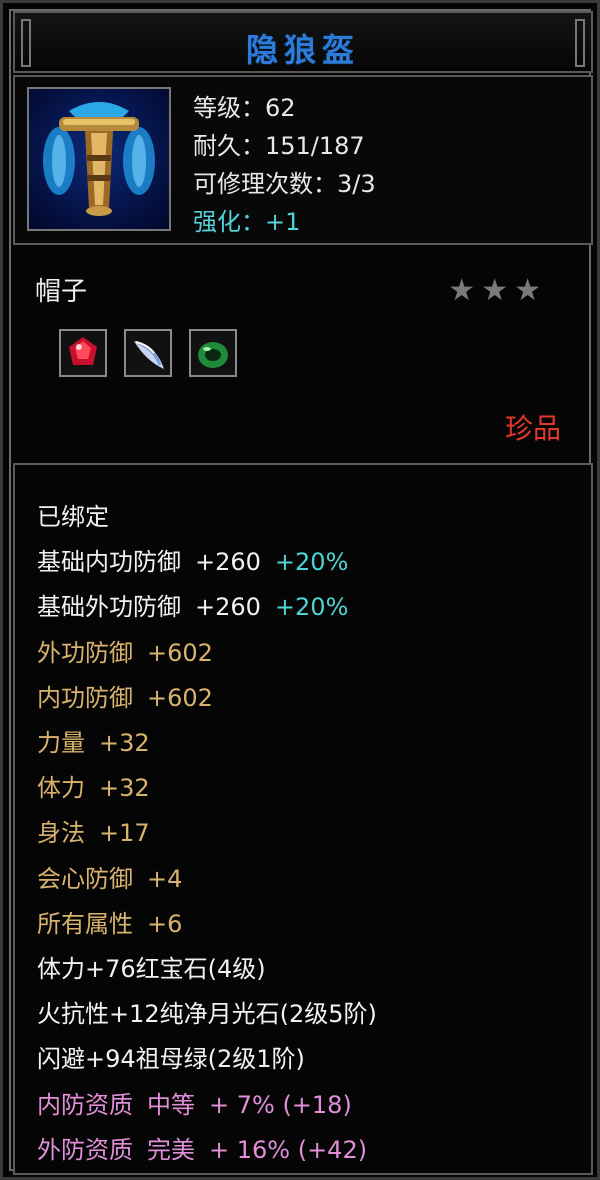 The width and height of the screenshot is (600, 1180). I want to click on attribute-row: 身法 +17, so click(93, 833).